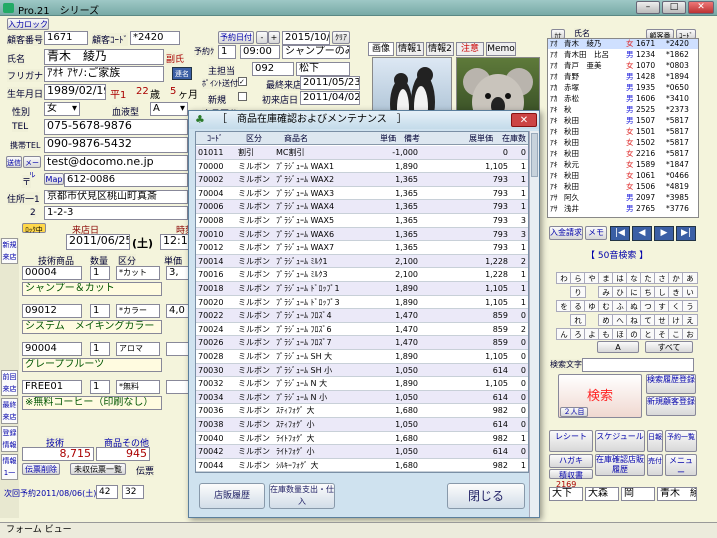 The width and height of the screenshot is (717, 538). What do you see at coordinates (116, 145) in the screenshot?
I see `mobile-field: 090-9876-5432` at bounding box center [116, 145].